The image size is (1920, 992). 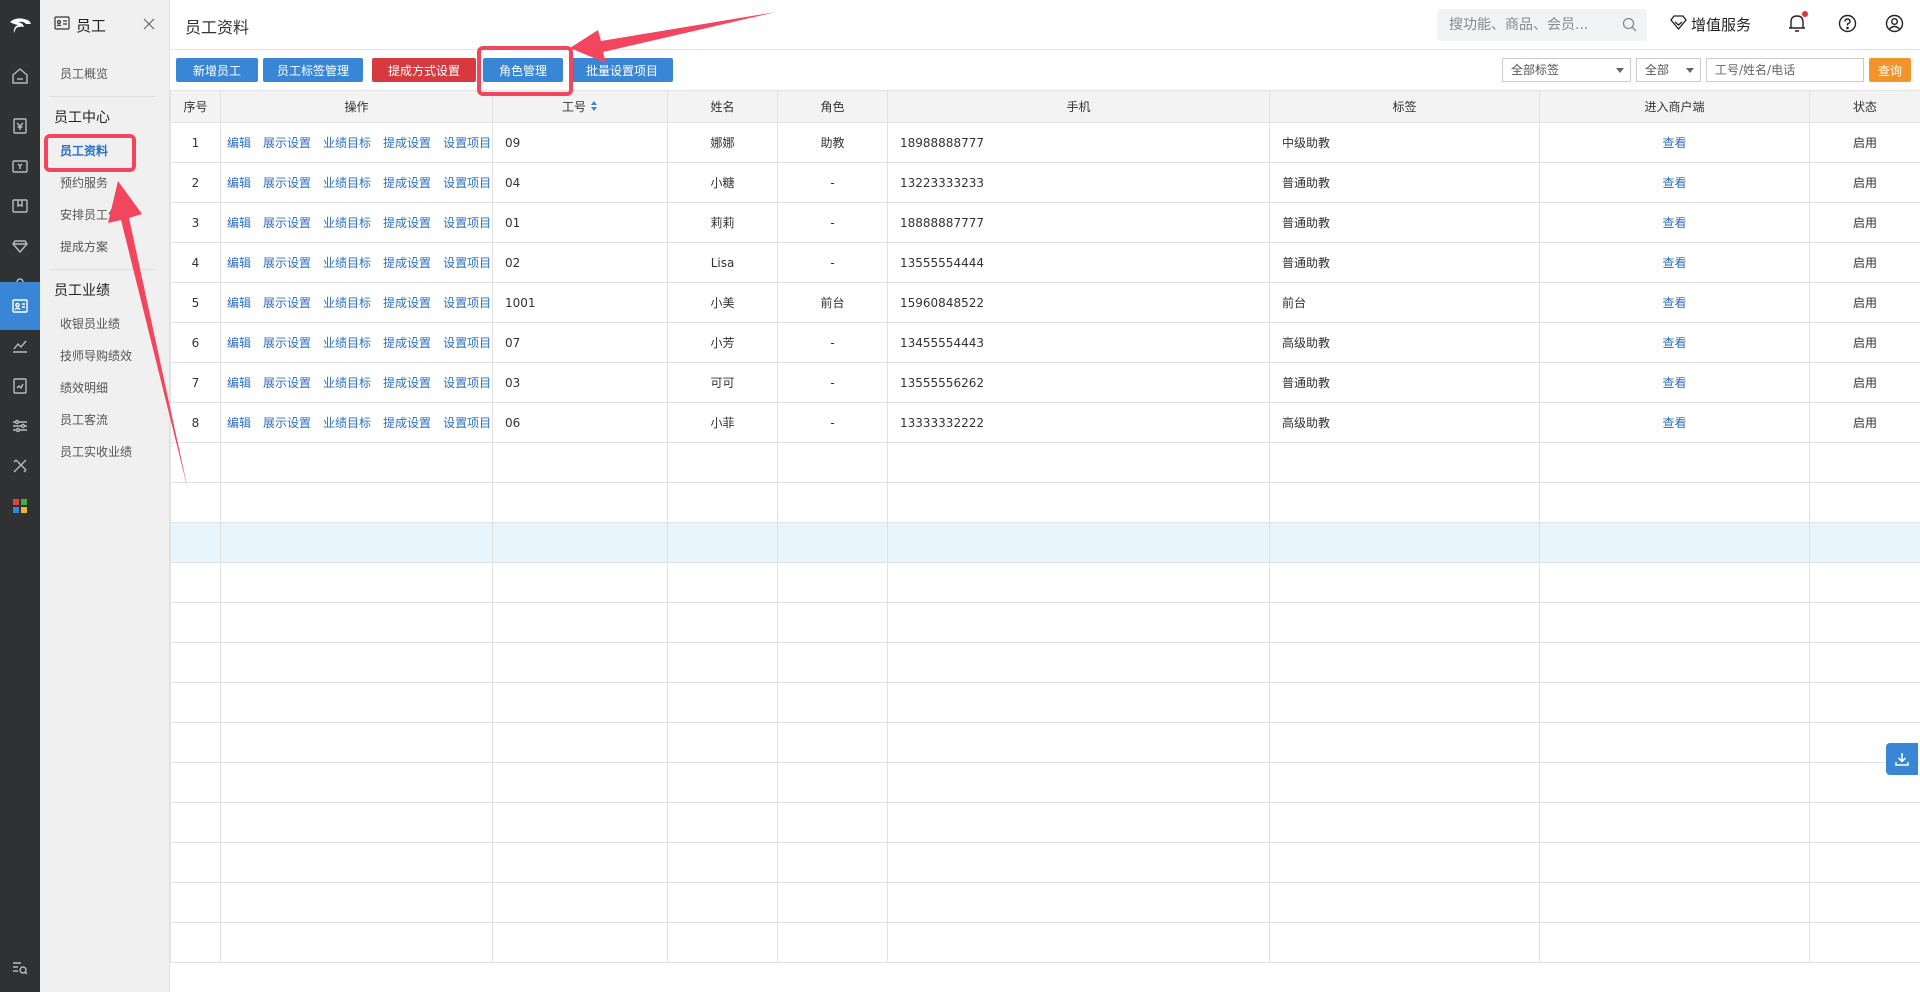 What do you see at coordinates (1629, 26) in the screenshot?
I see `search-icon` at bounding box center [1629, 26].